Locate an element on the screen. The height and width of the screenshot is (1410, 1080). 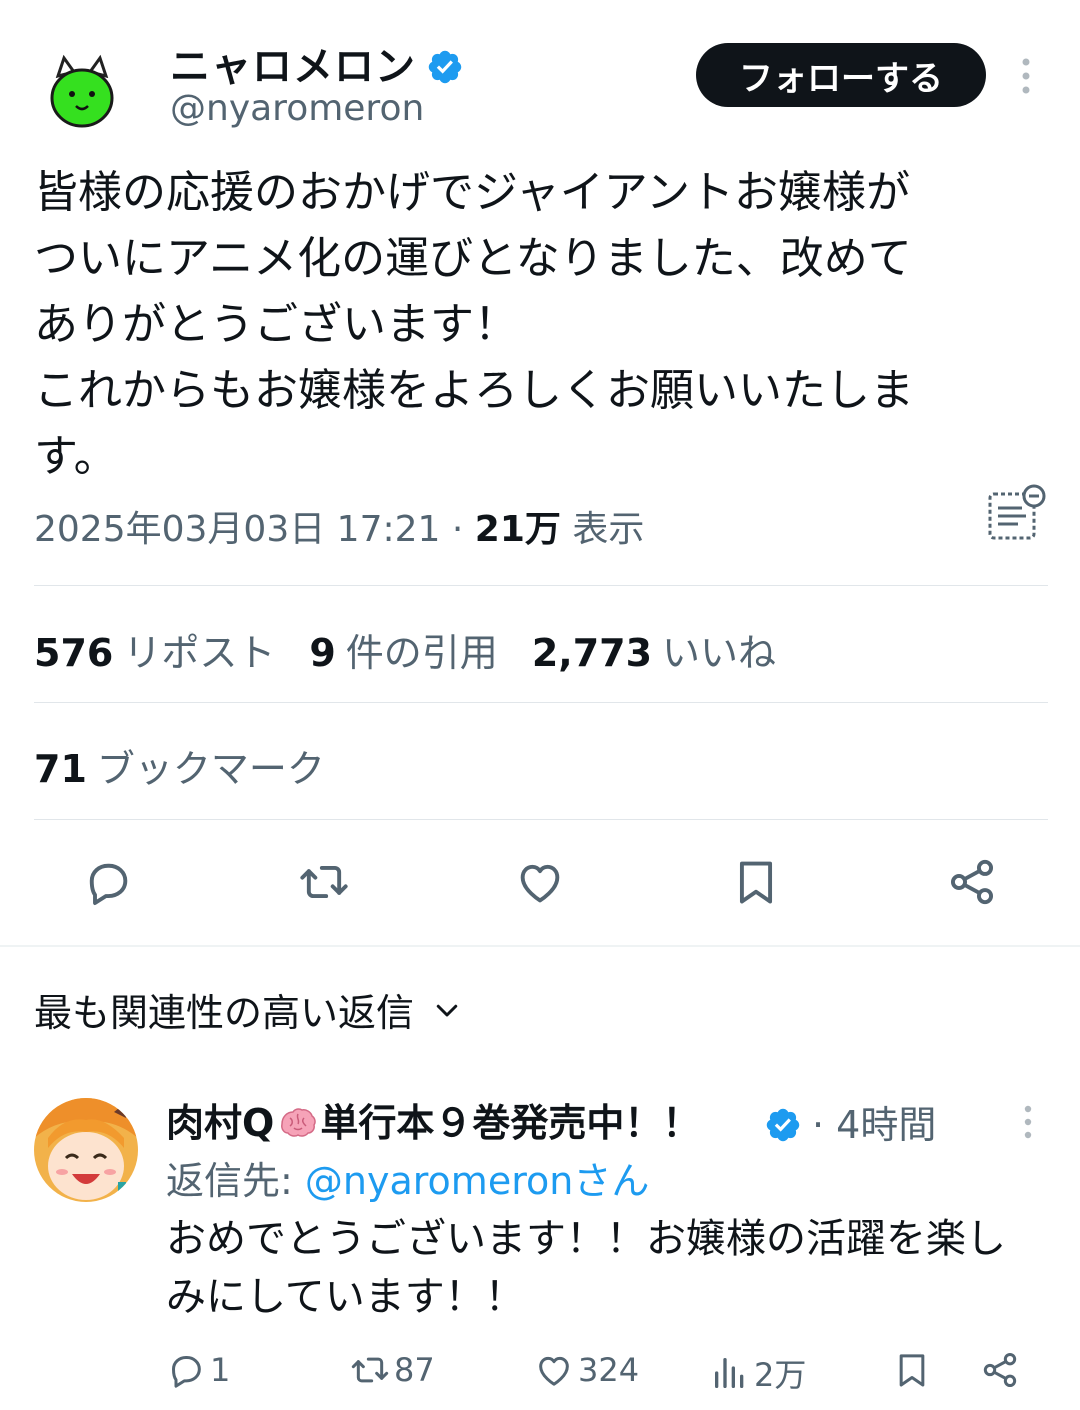
reply-author-name: 肉村Q 単行本９巻発売中！！ is located at coordinates (433, 1119).